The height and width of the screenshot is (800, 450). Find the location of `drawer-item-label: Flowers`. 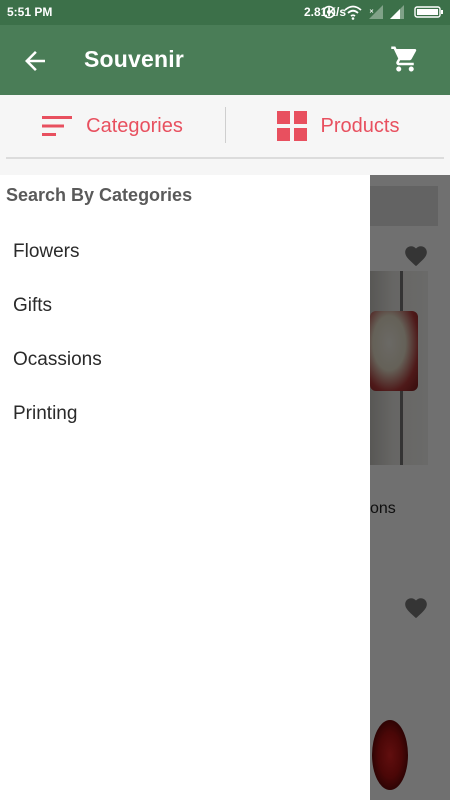

drawer-item-label: Flowers is located at coordinates (46, 251).